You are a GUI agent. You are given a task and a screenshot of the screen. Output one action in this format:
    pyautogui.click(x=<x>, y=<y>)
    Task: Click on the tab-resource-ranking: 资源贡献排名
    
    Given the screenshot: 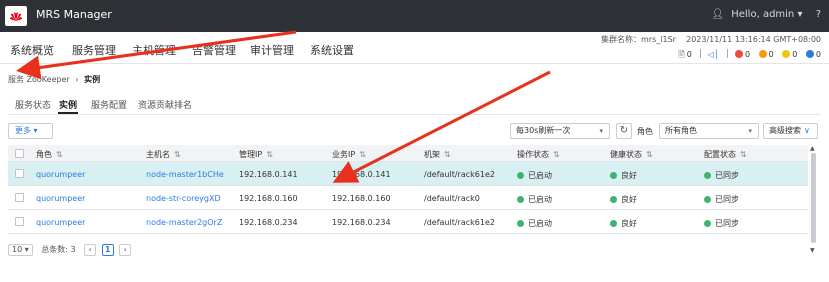 What is the action you would take?
    pyautogui.click(x=165, y=104)
    